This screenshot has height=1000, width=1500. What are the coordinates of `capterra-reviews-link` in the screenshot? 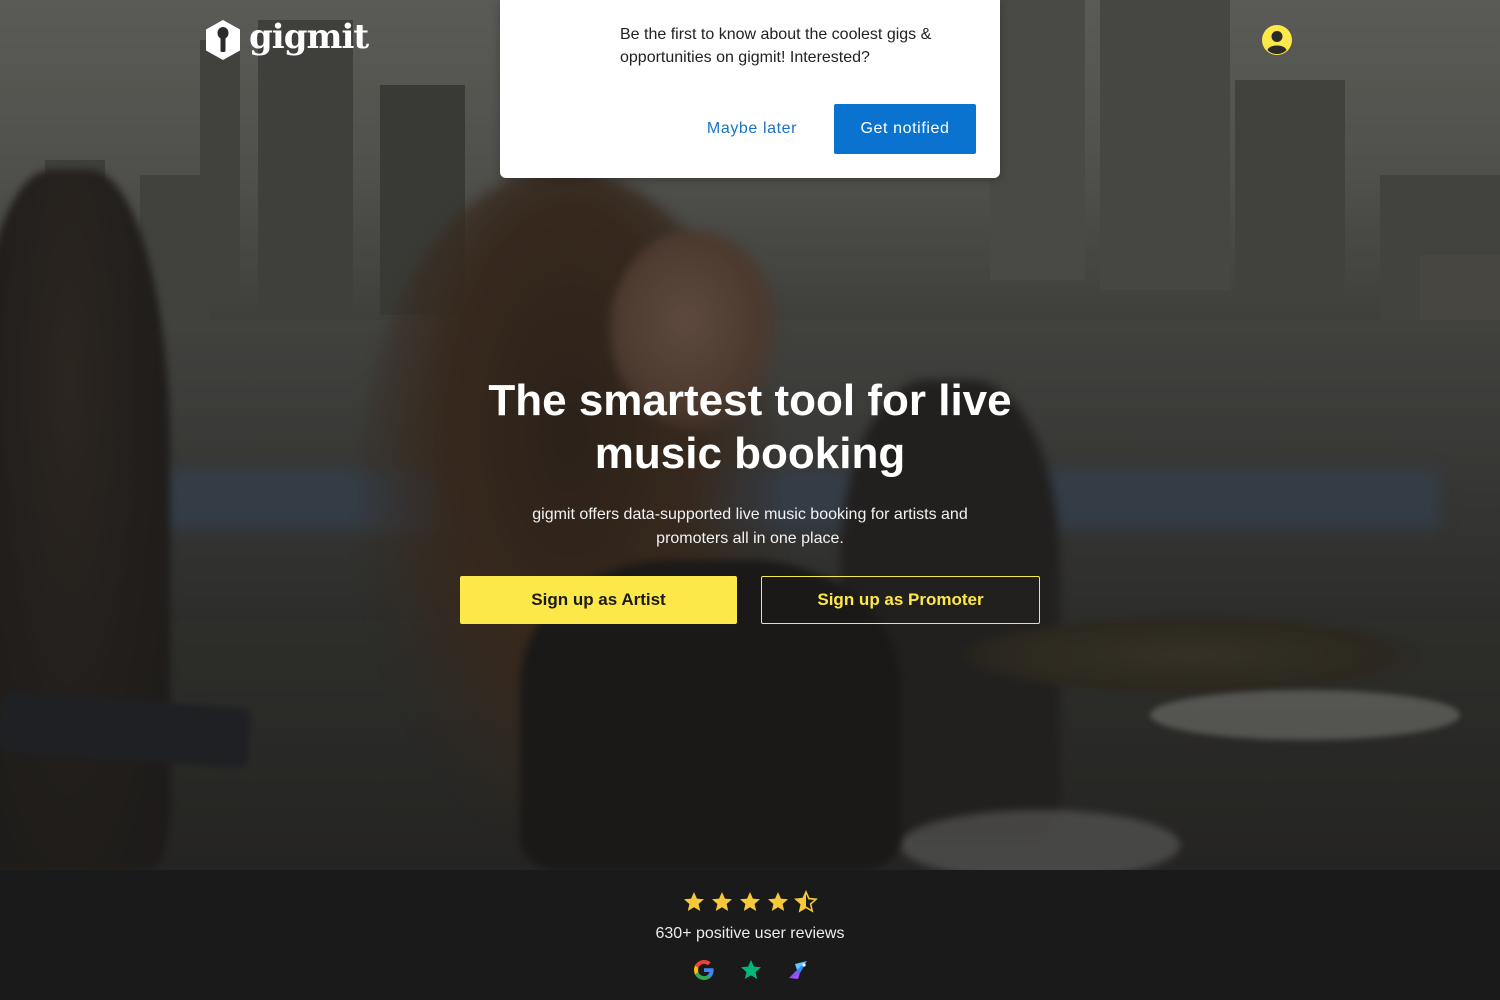 It's located at (798, 970).